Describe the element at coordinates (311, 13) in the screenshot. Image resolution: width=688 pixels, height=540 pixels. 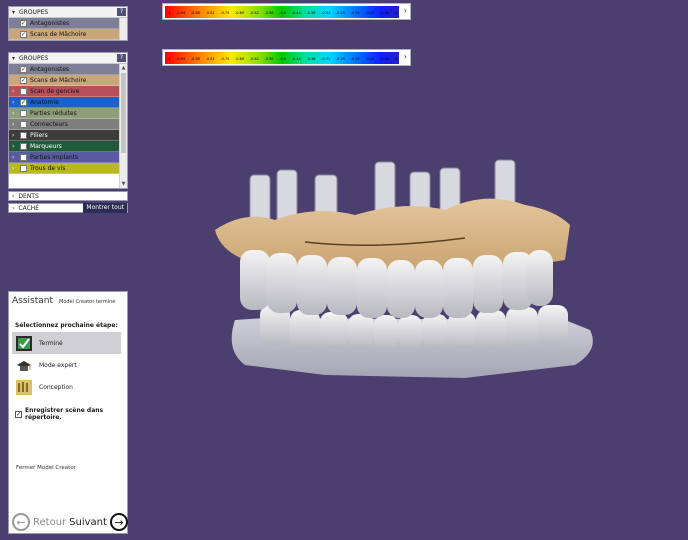
I see `scale-tick-label: -0.38` at that location.